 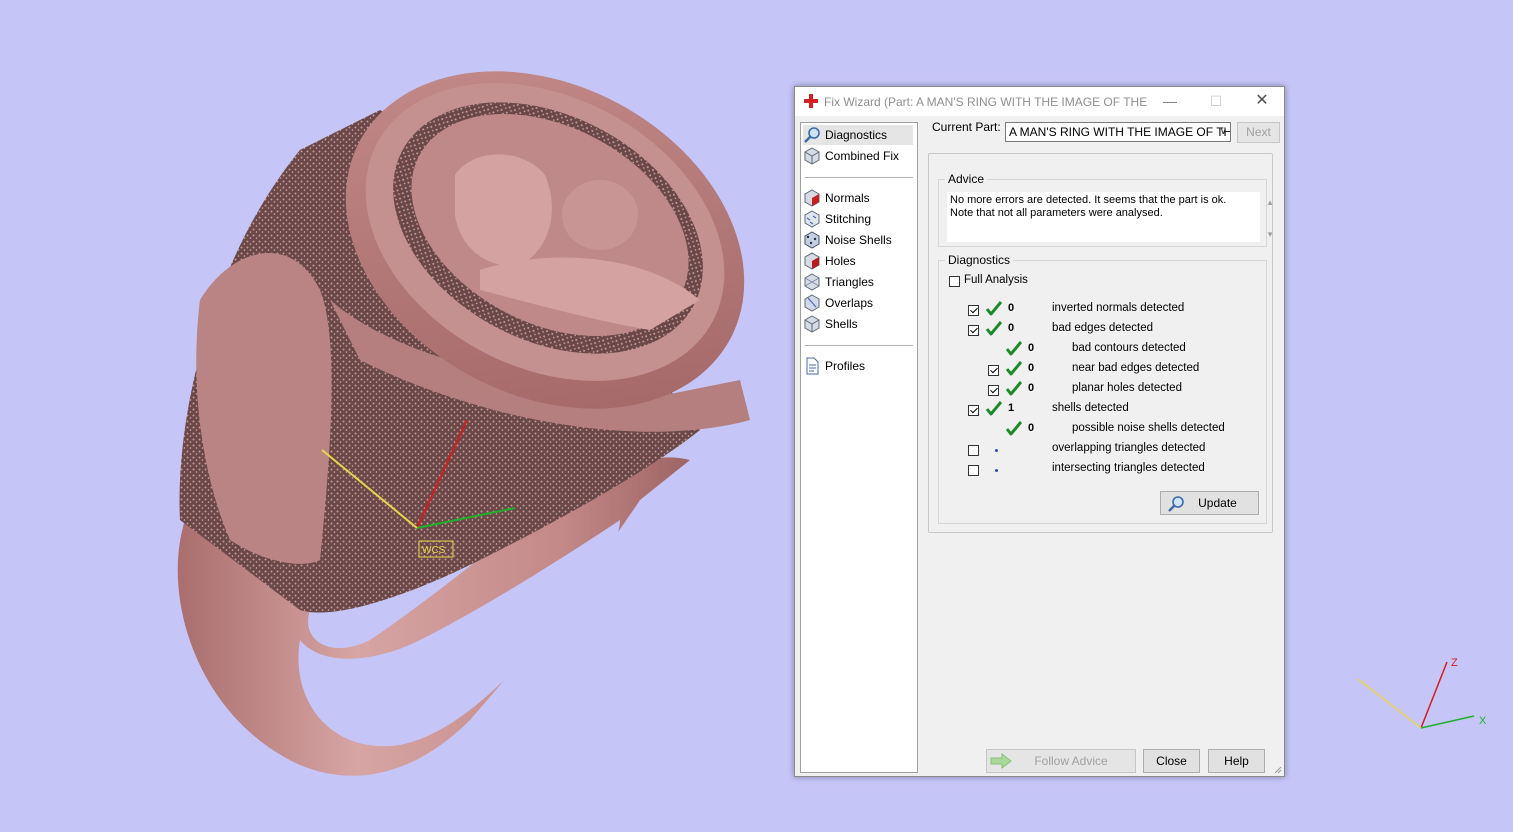 What do you see at coordinates (841, 324) in the screenshot?
I see `nav-item-label: Shells` at bounding box center [841, 324].